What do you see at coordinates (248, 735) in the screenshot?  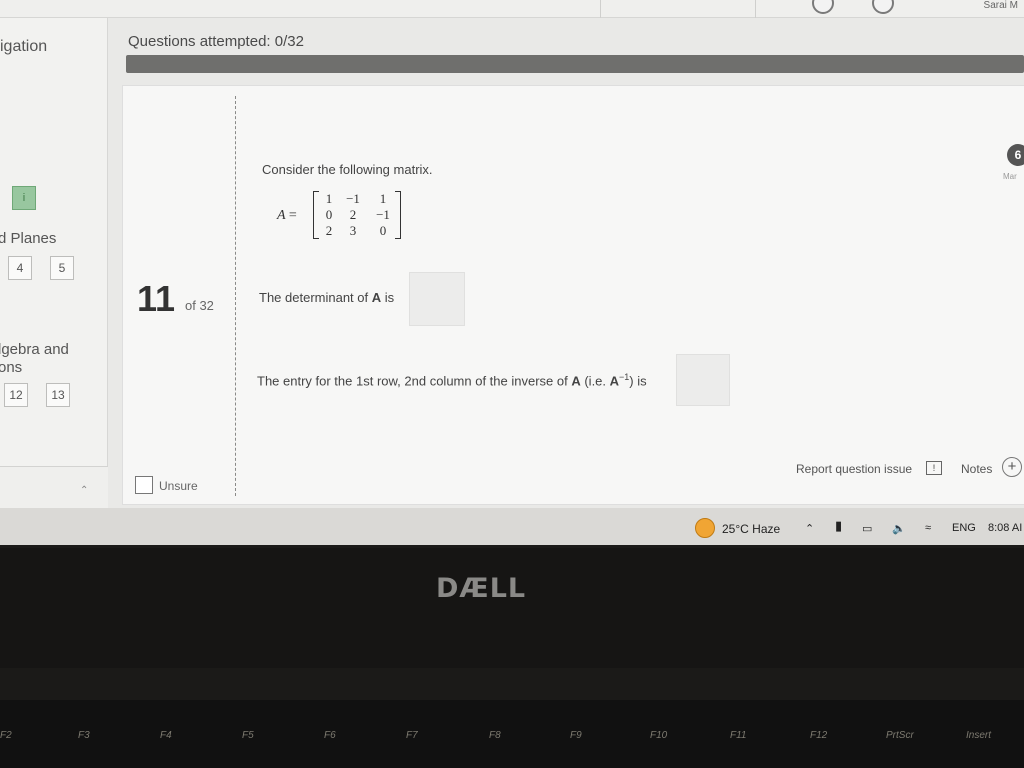 I see `key-f5: F5` at bounding box center [248, 735].